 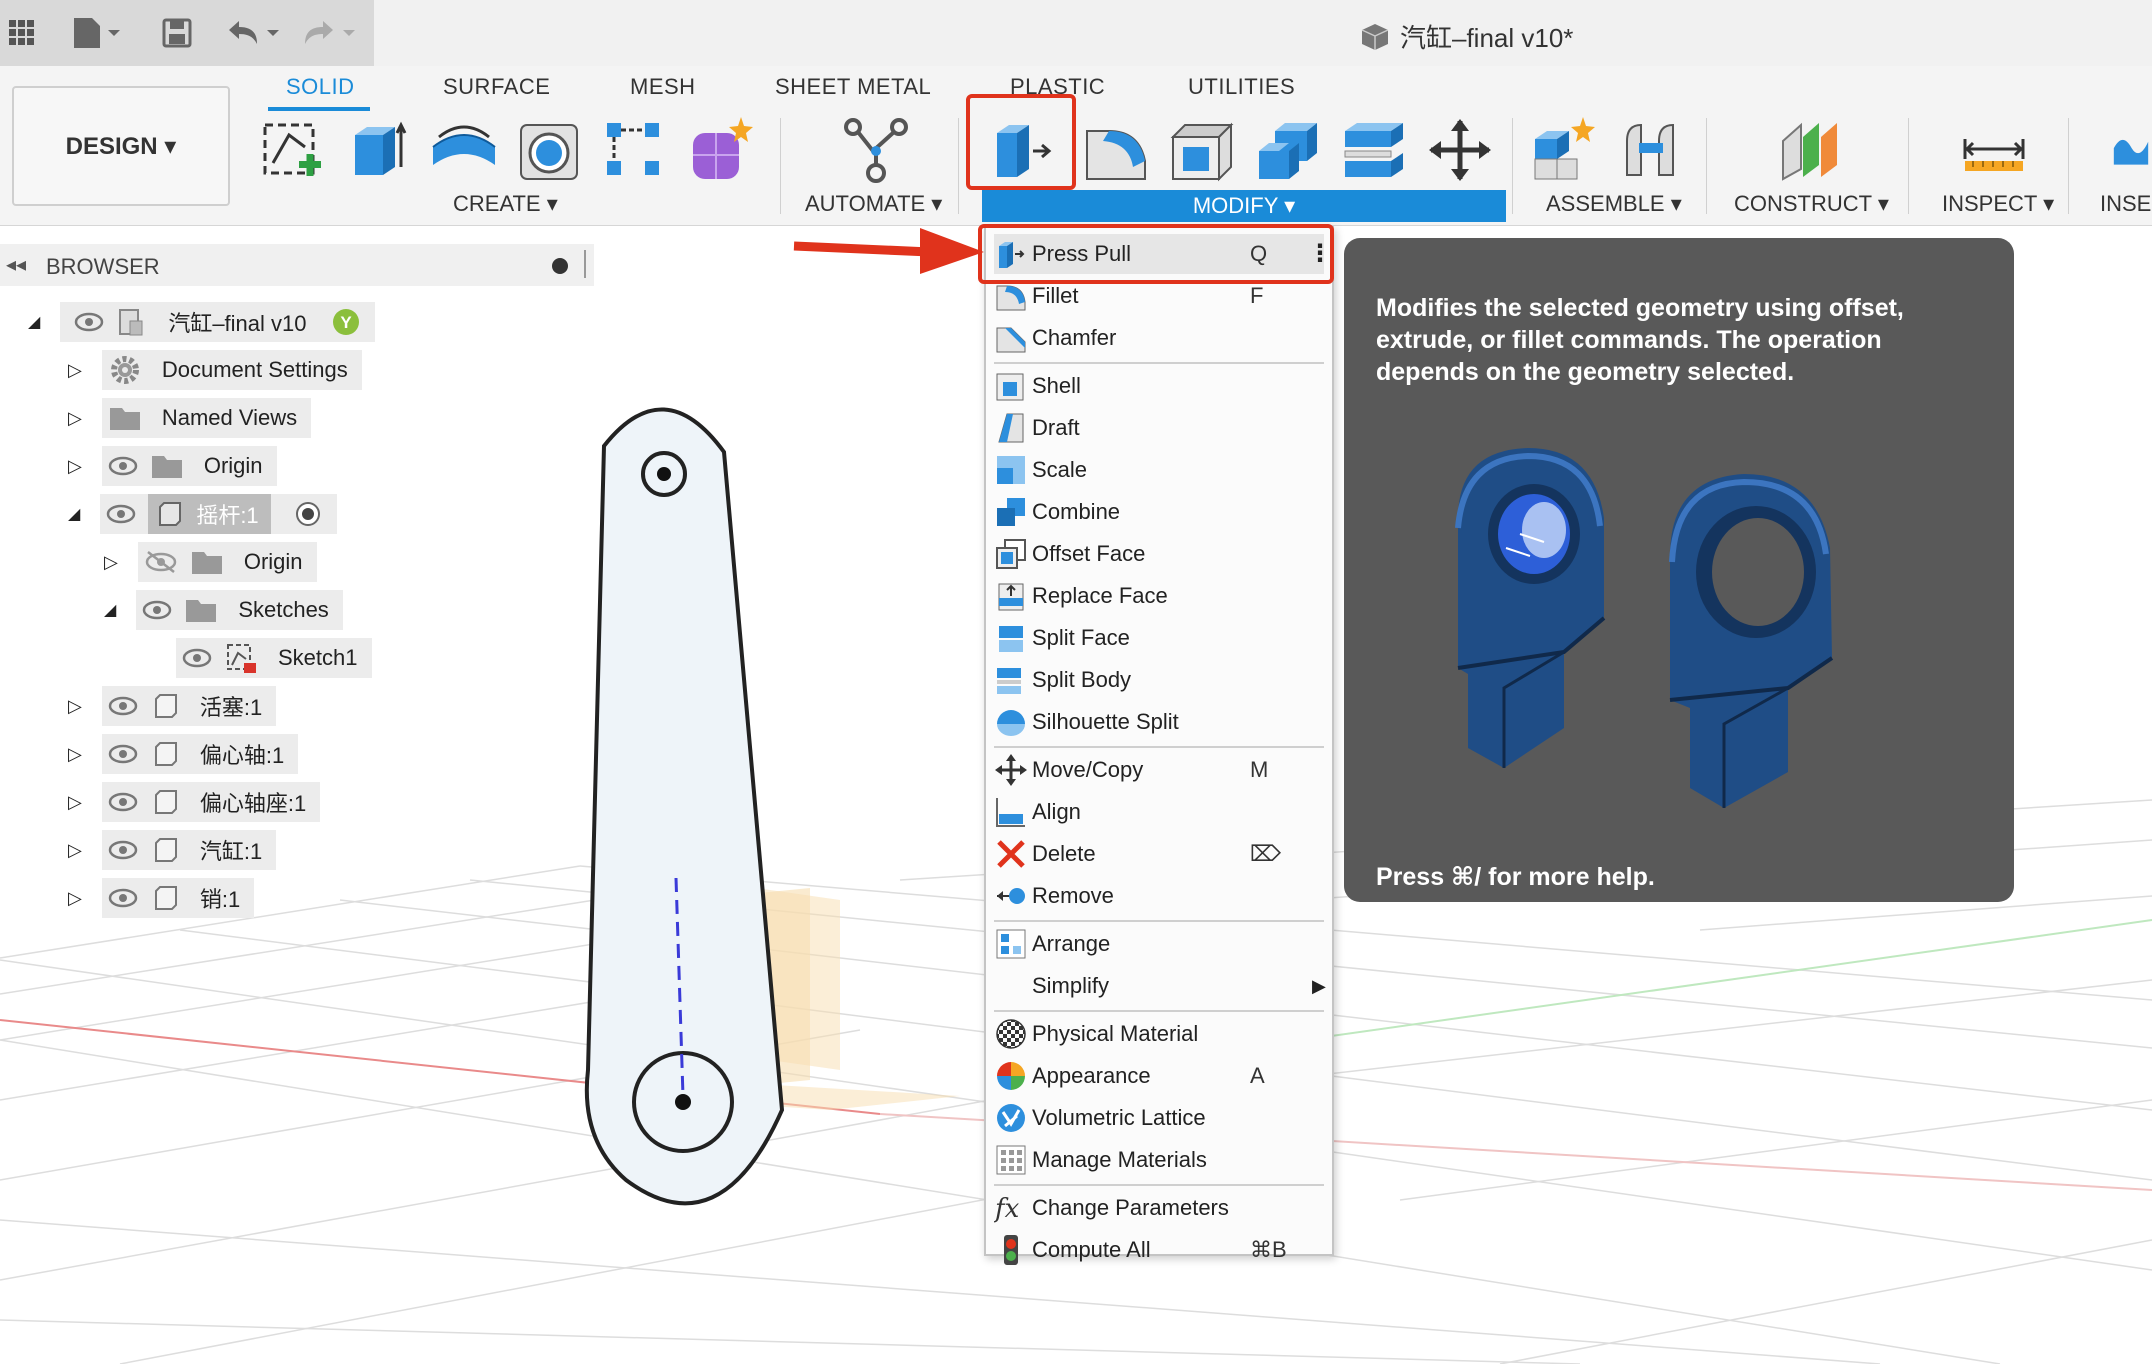 I want to click on new-component-tool, so click(x=1564, y=150).